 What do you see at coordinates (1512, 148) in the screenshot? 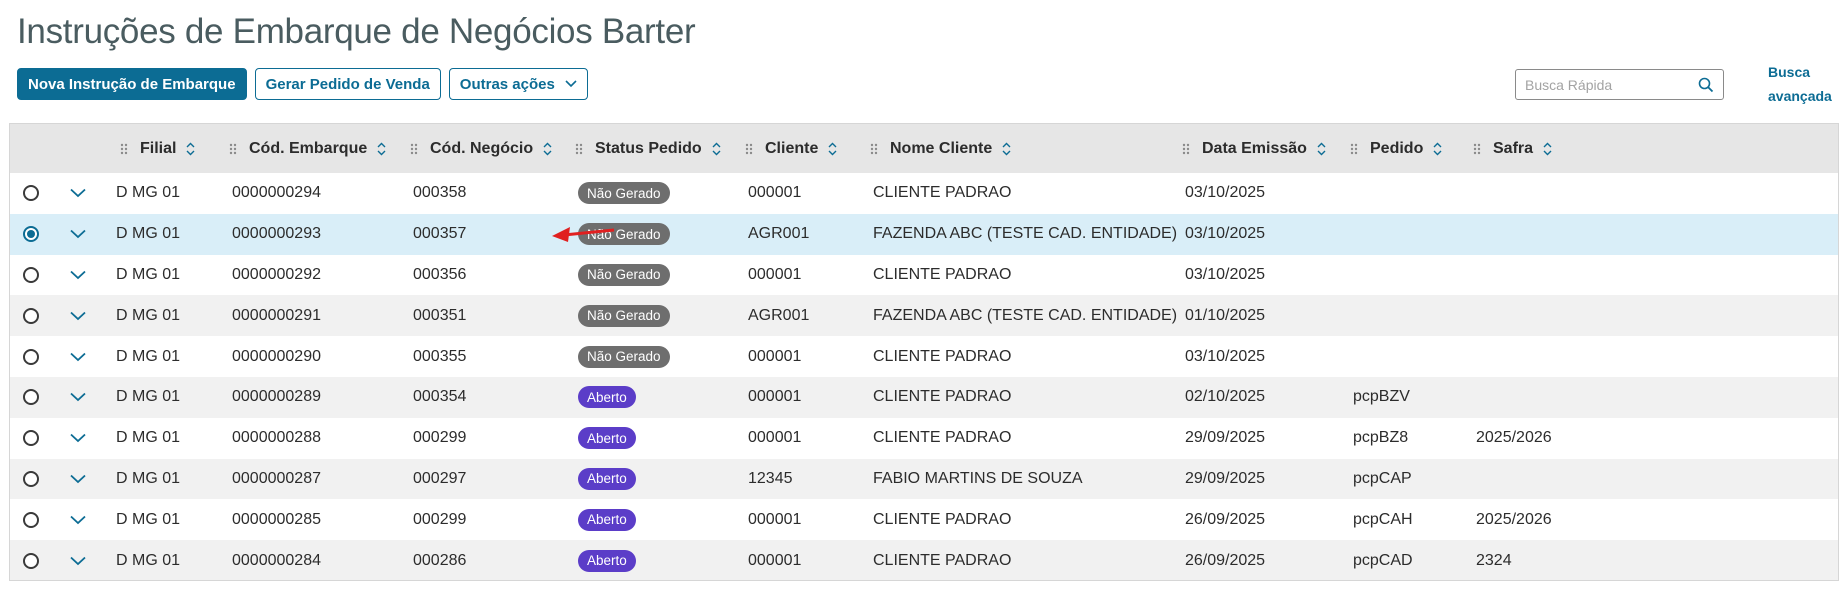
I see `column-header: Safra` at bounding box center [1512, 148].